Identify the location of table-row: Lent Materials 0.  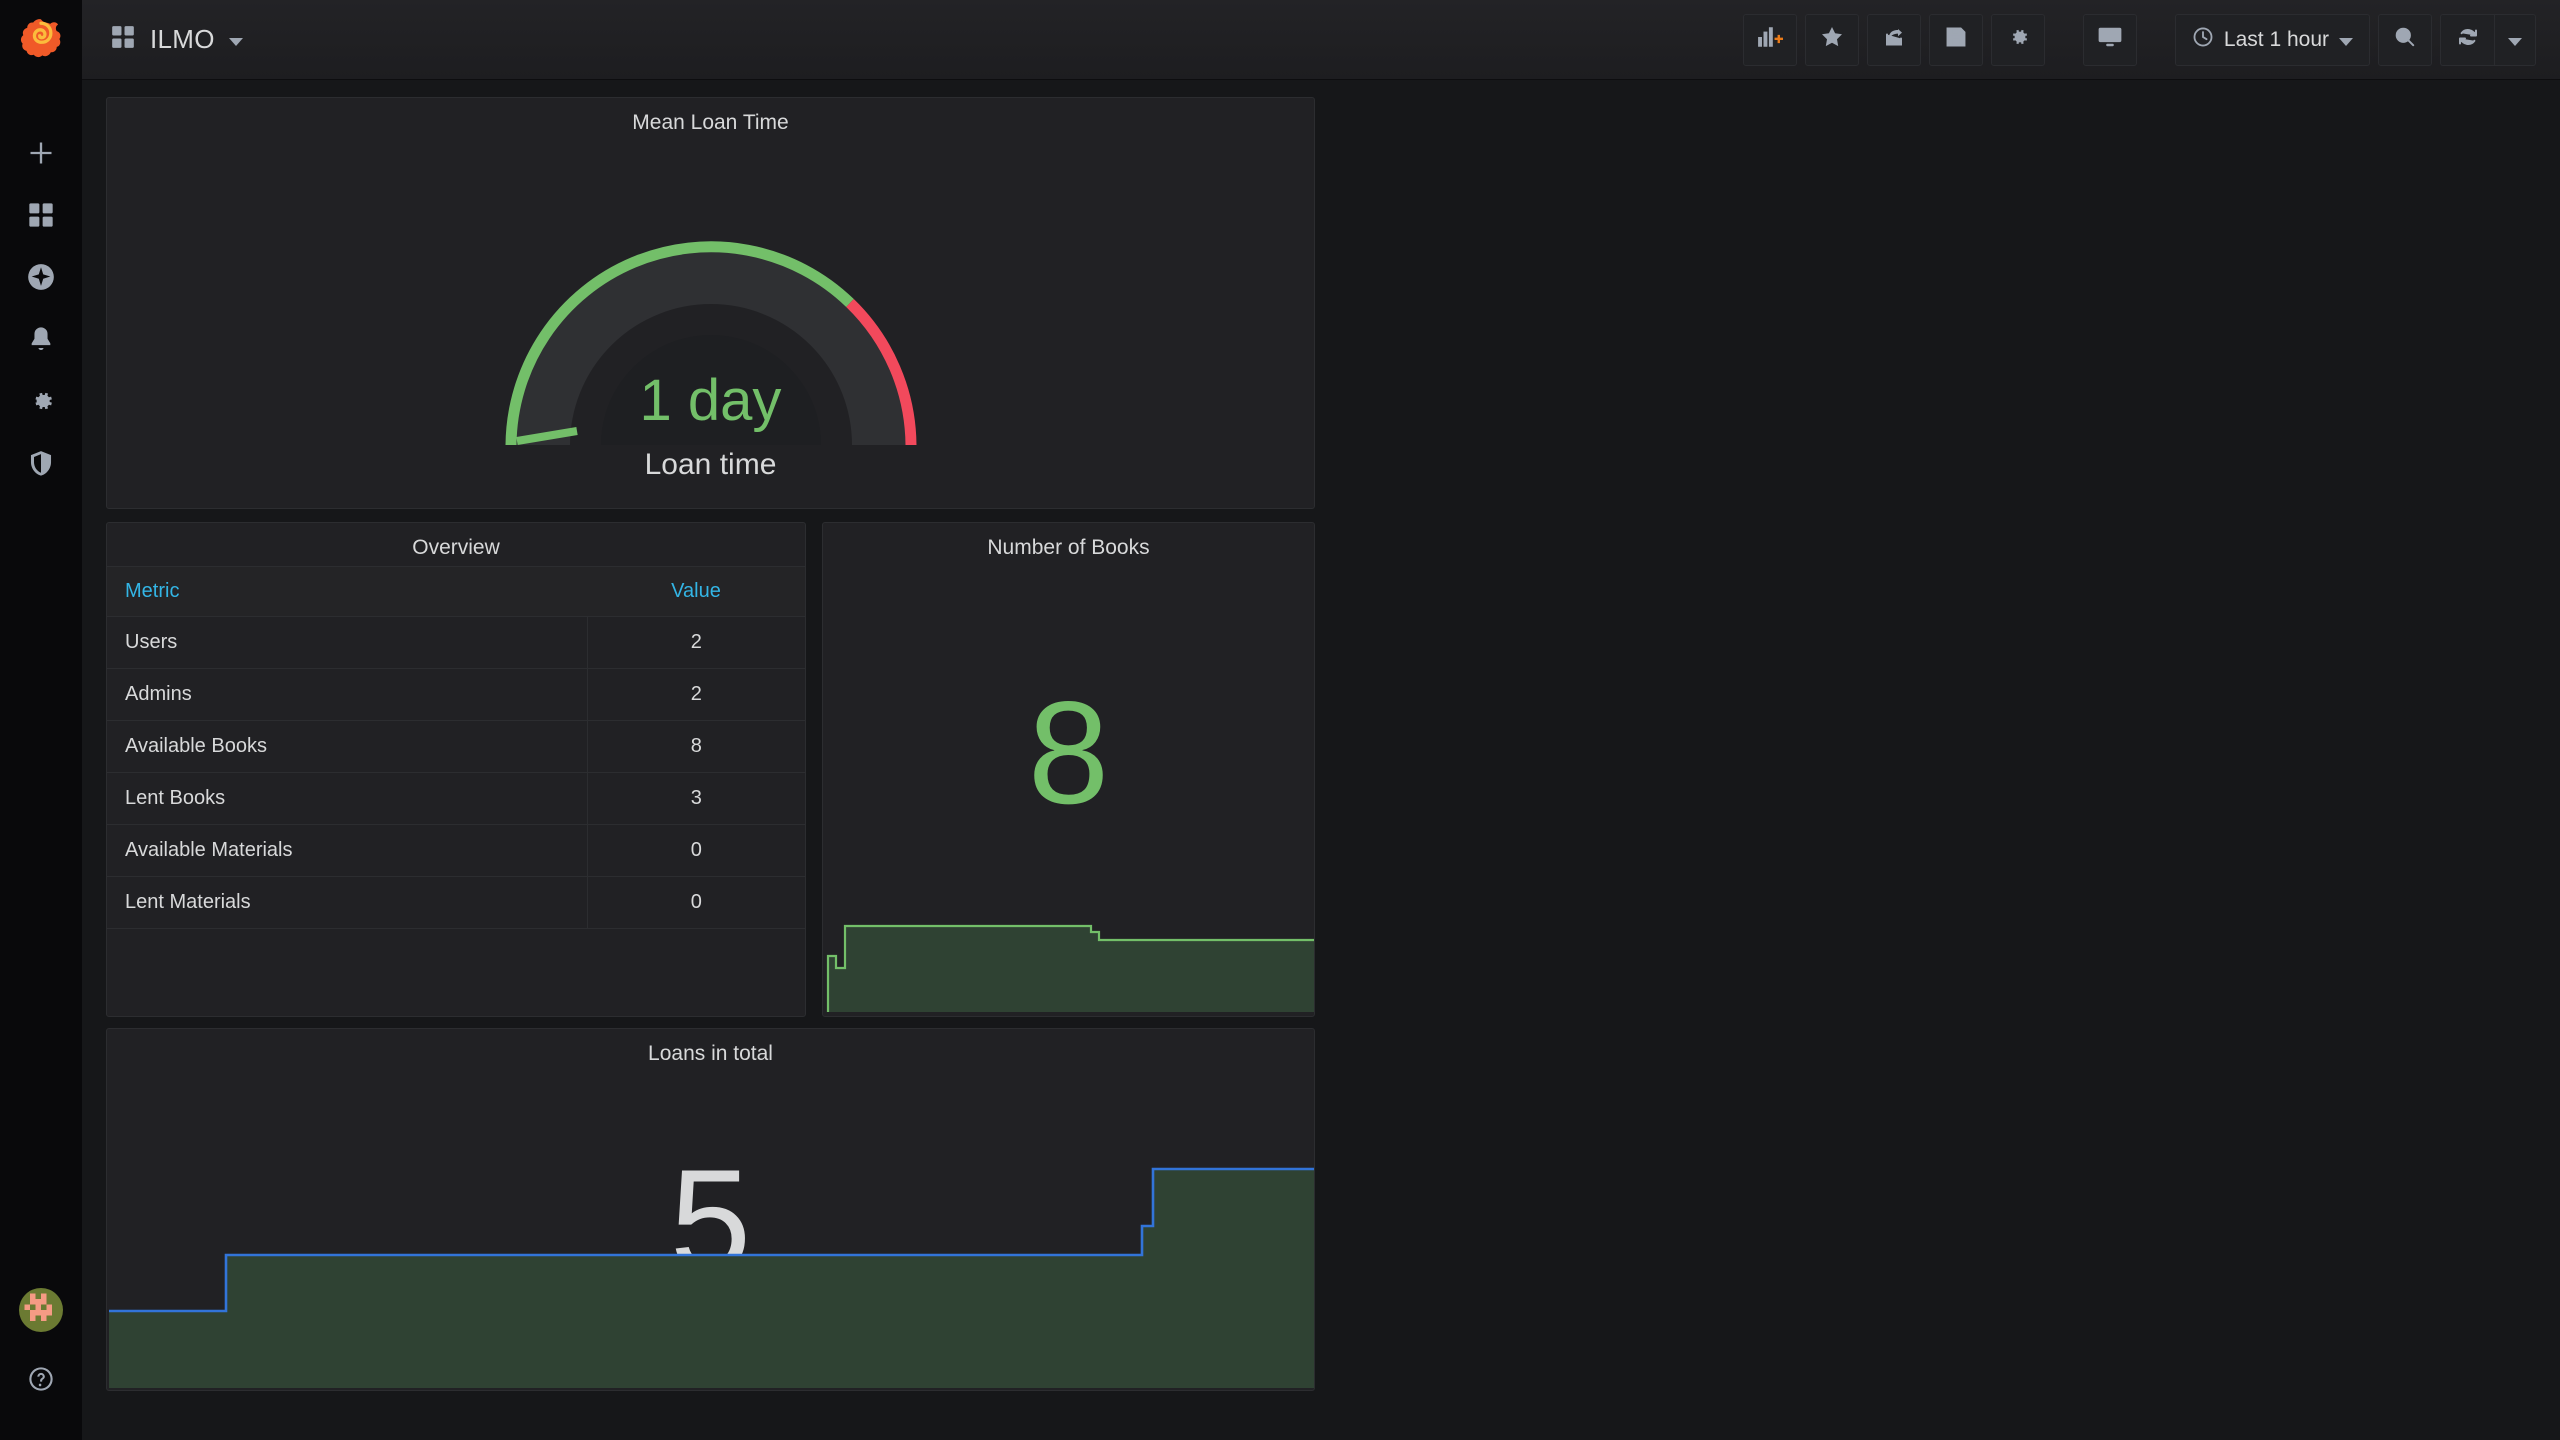
(456, 902).